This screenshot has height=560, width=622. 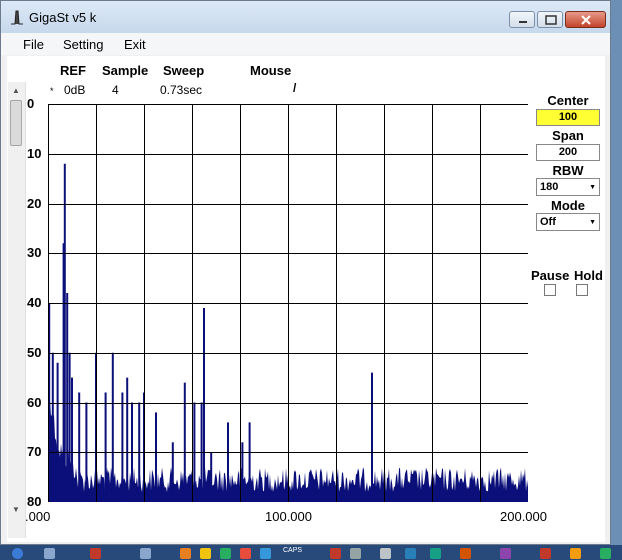 I want to click on y-tick-label: 0, so click(x=31, y=103).